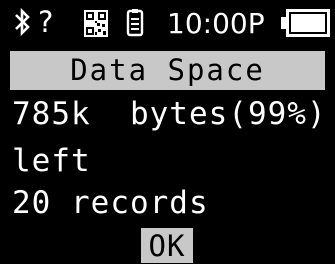  Describe the element at coordinates (169, 114) in the screenshot. I see `data-space-bytes-line: 785k bytes(99%)` at that location.